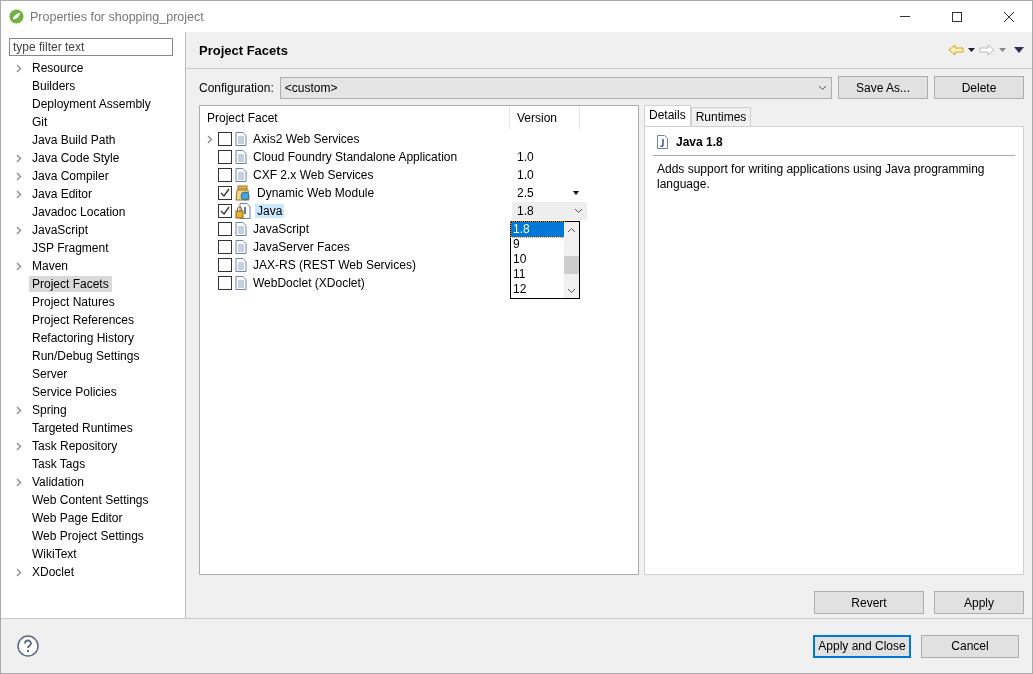 The image size is (1033, 674). I want to click on facet-name: CXF 2.x Web Services, so click(313, 175).